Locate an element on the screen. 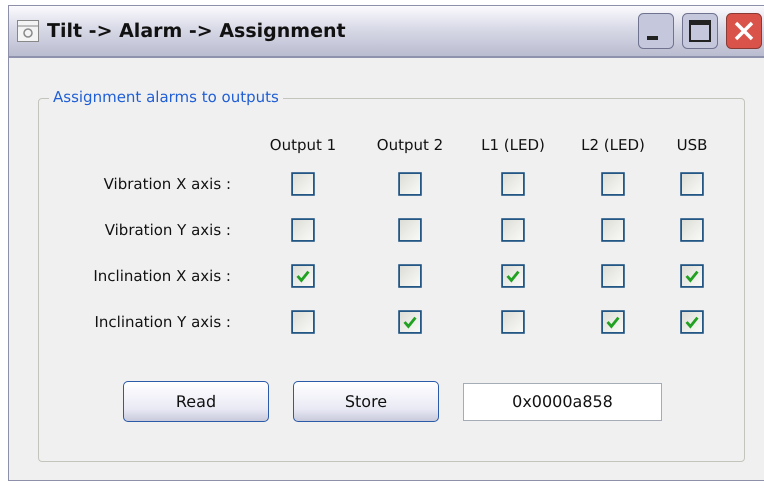 The image size is (764, 489). window-title: Tilt -> Alarm -> Assignment is located at coordinates (197, 31).